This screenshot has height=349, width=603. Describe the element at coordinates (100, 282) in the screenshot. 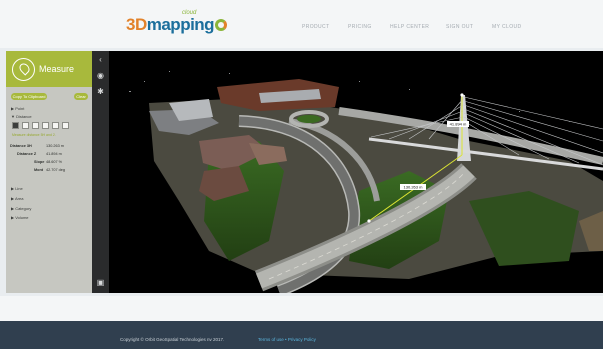

I see `expand-icon: ▣` at that location.